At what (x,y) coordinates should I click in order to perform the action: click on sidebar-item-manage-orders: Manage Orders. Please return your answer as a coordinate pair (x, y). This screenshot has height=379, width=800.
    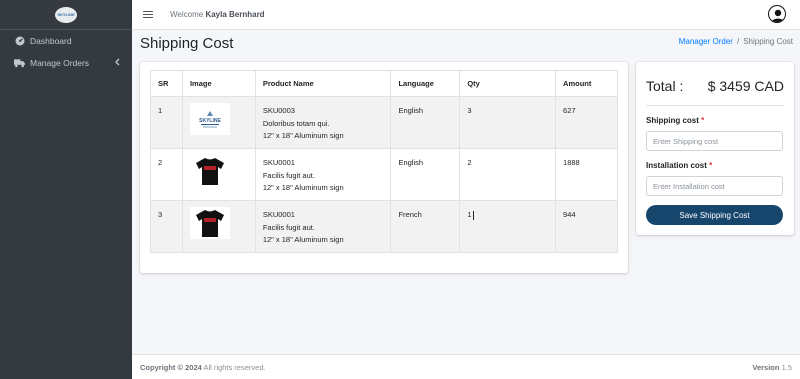
    Looking at the image, I should click on (66, 63).